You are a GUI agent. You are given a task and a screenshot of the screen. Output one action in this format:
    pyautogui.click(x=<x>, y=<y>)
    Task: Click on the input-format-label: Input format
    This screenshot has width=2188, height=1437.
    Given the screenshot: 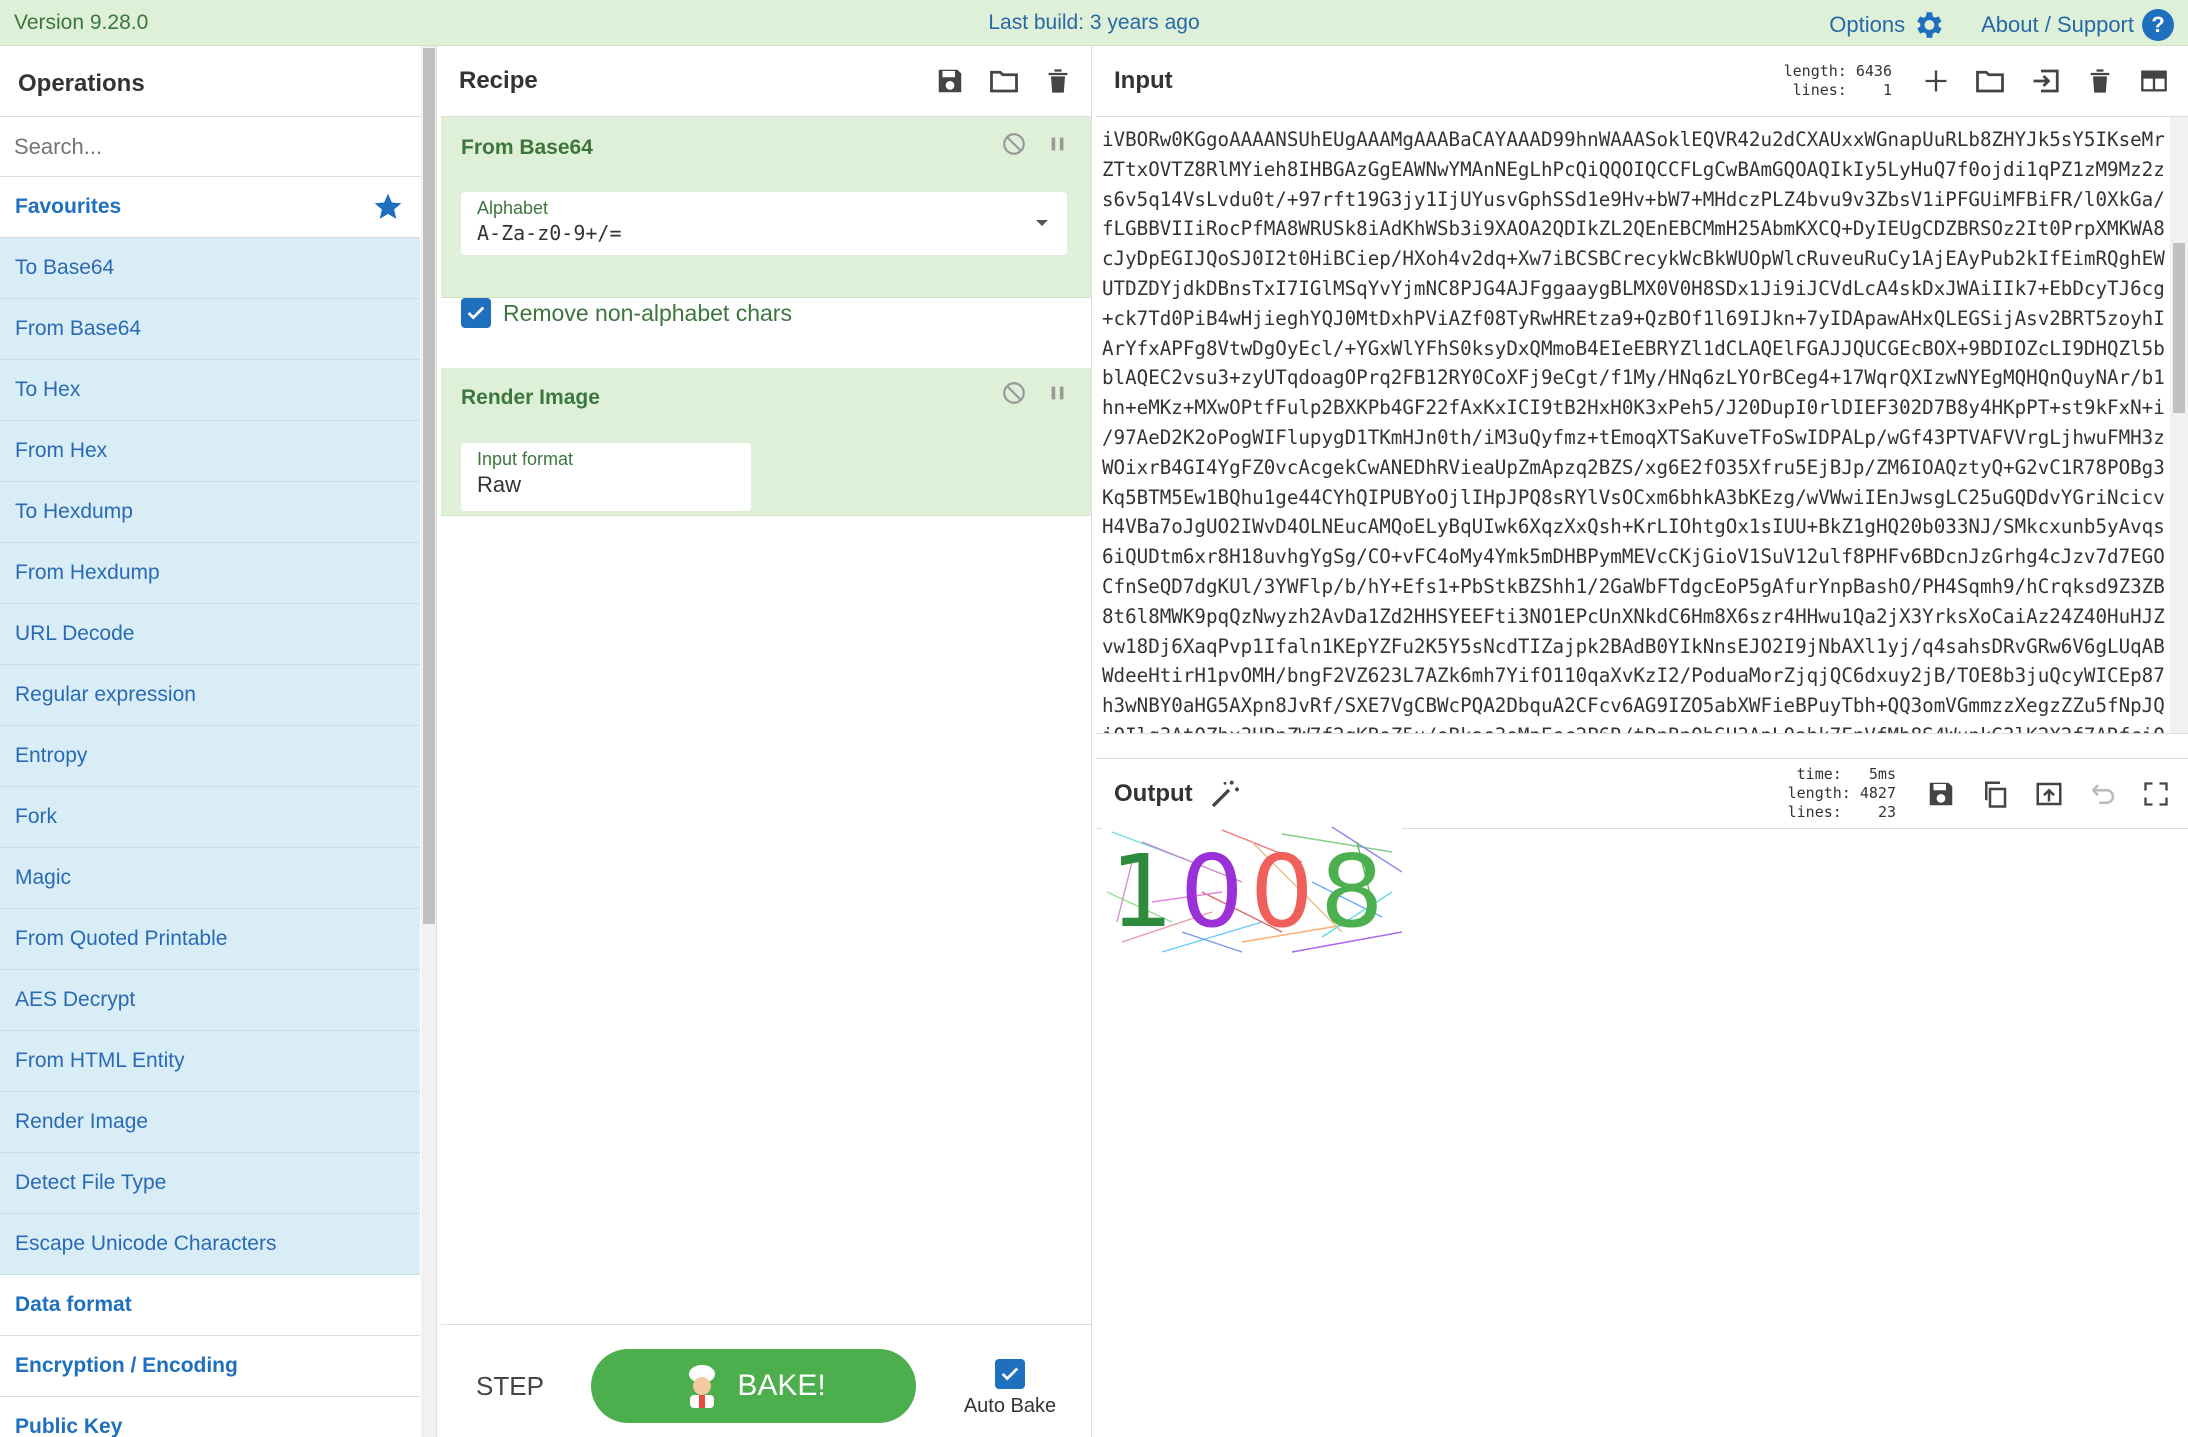 What is the action you would take?
    pyautogui.click(x=525, y=459)
    